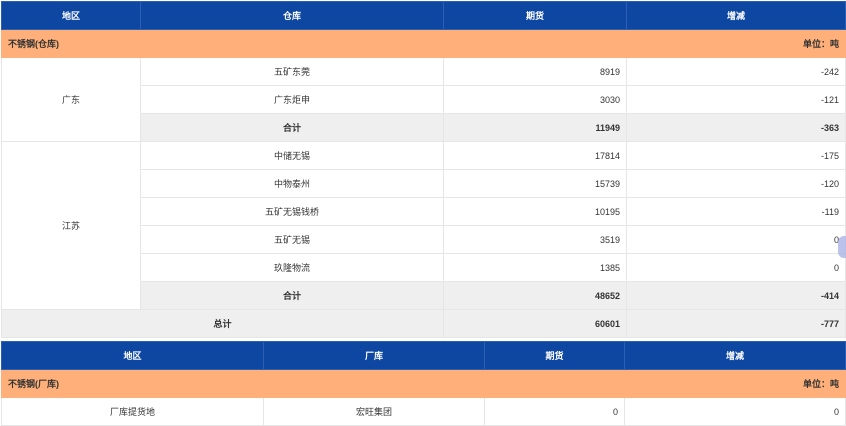  I want to click on table-row: 厂库提货地 宏旺集团 0 0, so click(423, 411).